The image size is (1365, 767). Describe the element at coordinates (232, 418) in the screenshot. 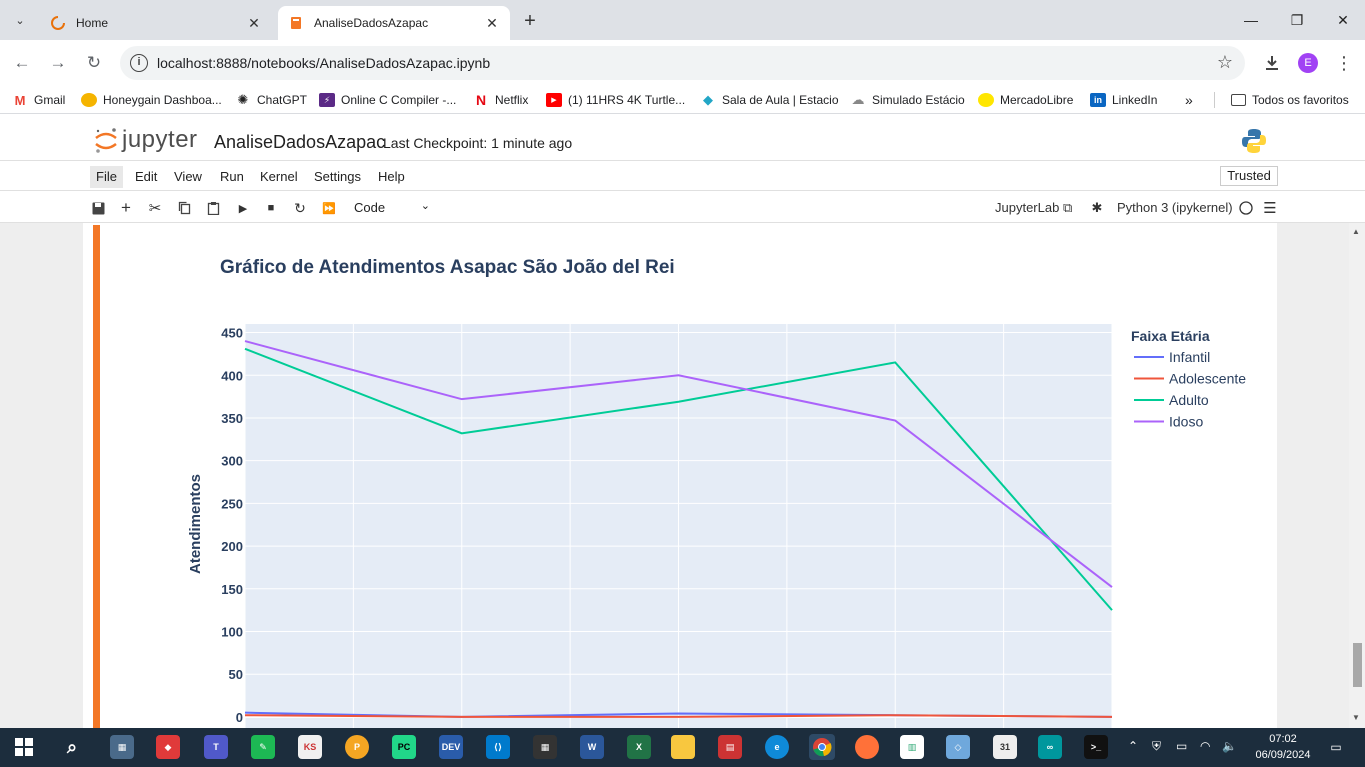

I see `y-tick-label: 350` at that location.